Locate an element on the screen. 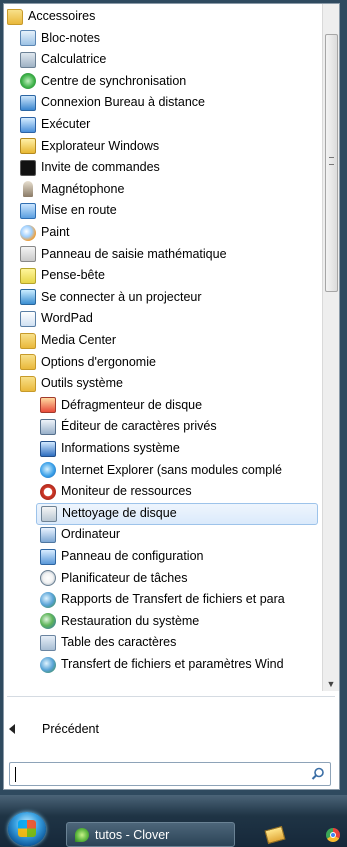  program-item: Mise en route is located at coordinates (68, 210).